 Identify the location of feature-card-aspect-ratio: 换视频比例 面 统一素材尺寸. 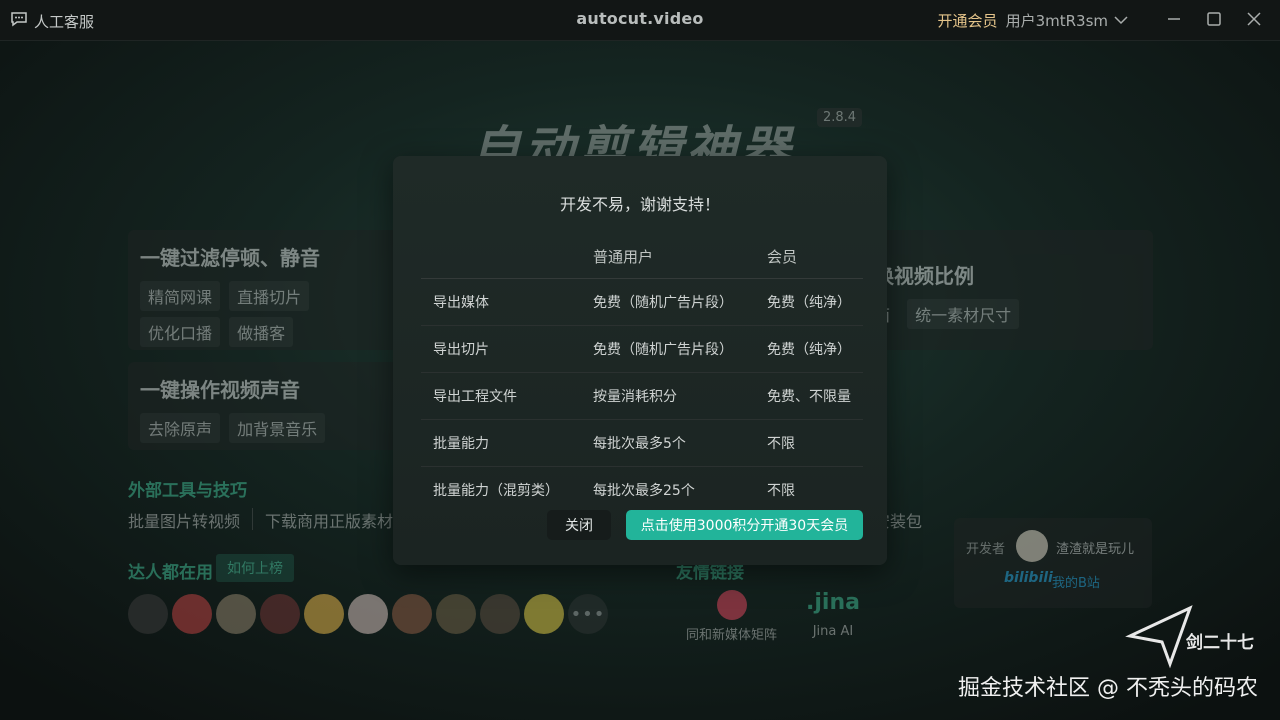
(1006, 290).